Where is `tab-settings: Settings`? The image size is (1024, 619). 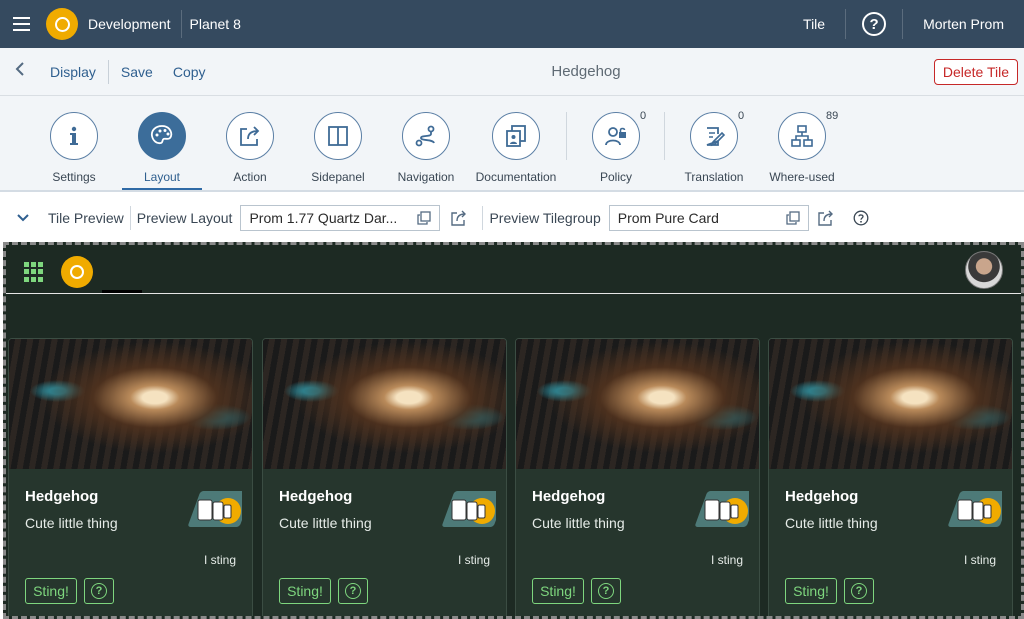
tab-settings: Settings is located at coordinates (74, 148).